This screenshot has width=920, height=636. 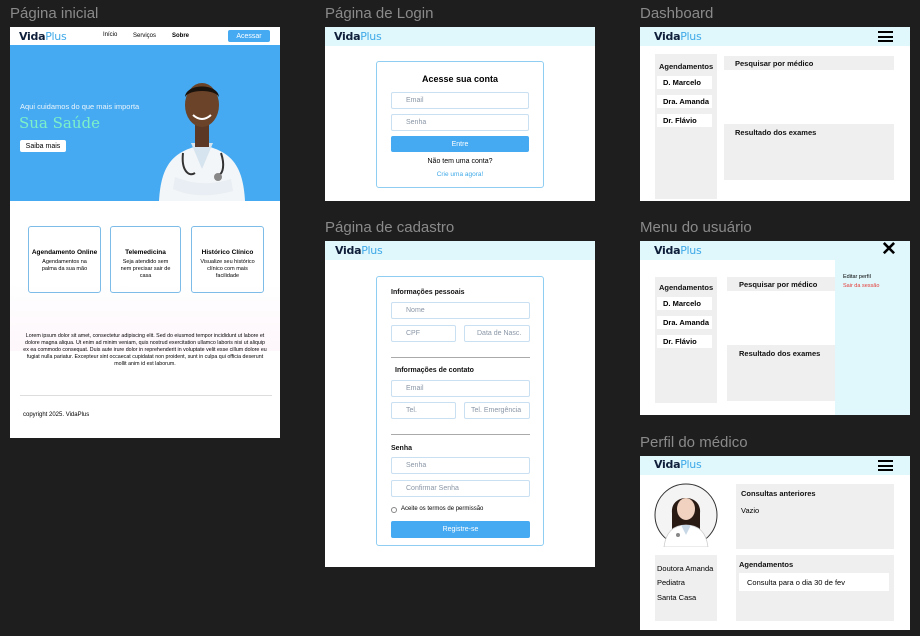 What do you see at coordinates (43, 146) in the screenshot?
I see `learn-more-button: Saiba mais` at bounding box center [43, 146].